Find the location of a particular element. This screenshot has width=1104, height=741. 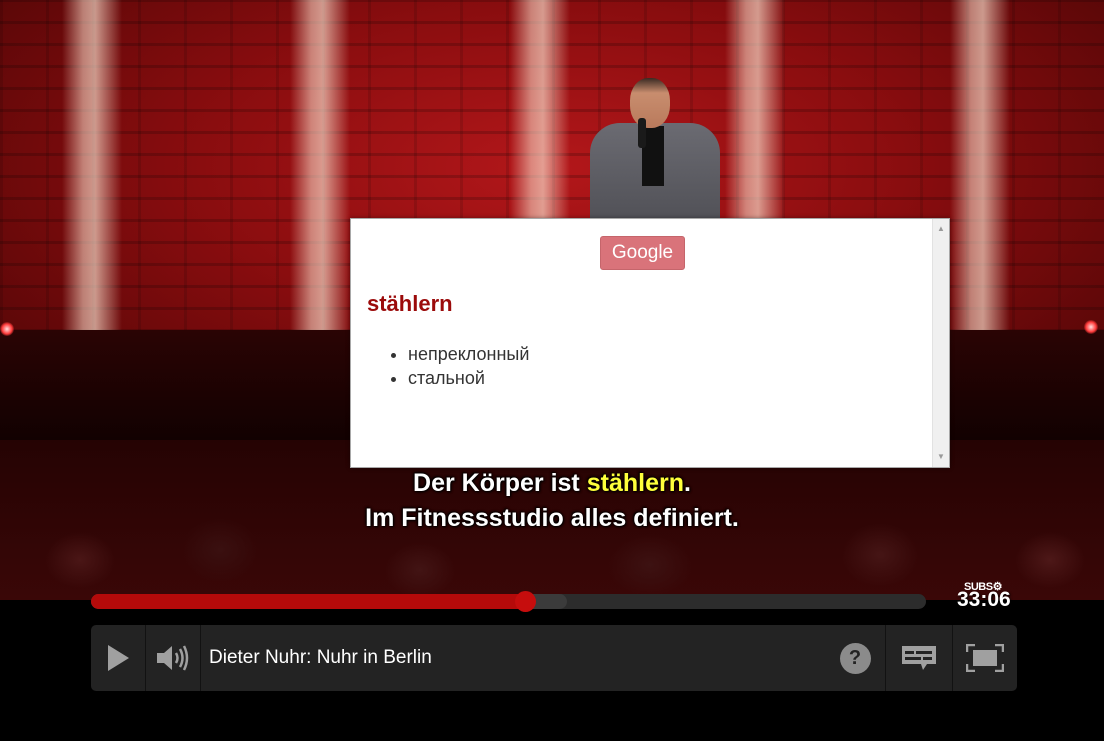

scroll-down-arrow-icon: ▼ is located at coordinates (941, 457).